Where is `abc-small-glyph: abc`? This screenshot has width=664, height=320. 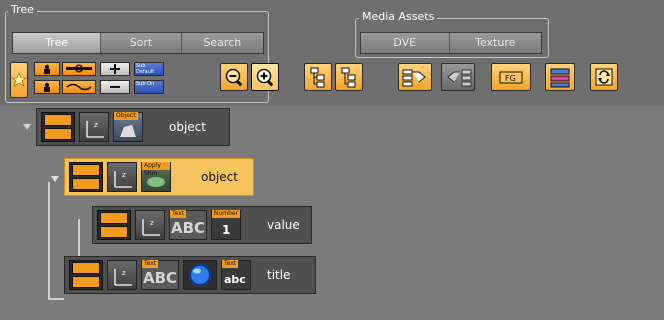
abc-small-glyph: abc is located at coordinates (235, 279).